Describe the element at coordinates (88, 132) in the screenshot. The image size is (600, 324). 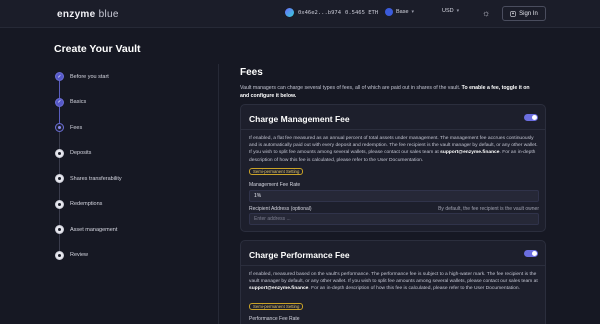
I see `step-fees: Fees` at that location.